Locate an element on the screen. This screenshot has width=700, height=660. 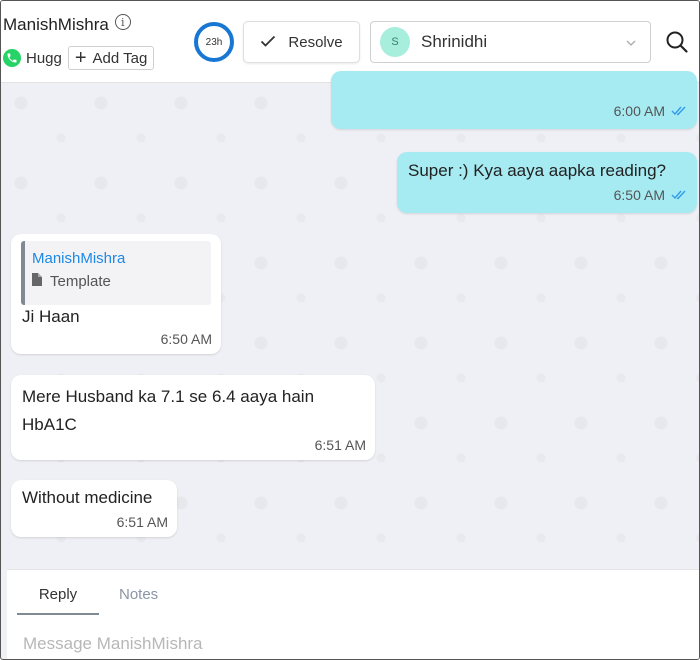
assignee-avatar: S is located at coordinates (395, 42).